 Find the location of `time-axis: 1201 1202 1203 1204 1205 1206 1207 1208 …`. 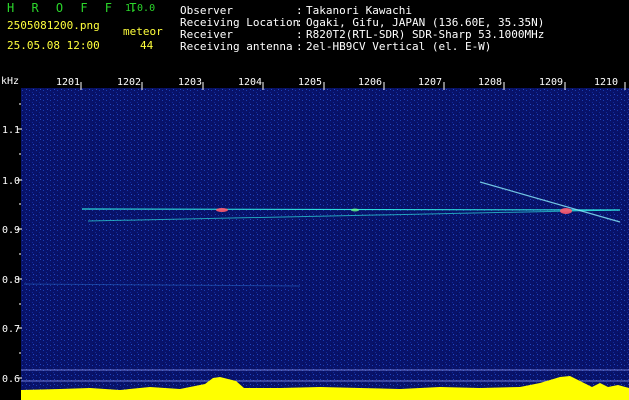

time-axis: 1201 1202 1203 1204 1205 1206 1207 1208 … is located at coordinates (337, 82).